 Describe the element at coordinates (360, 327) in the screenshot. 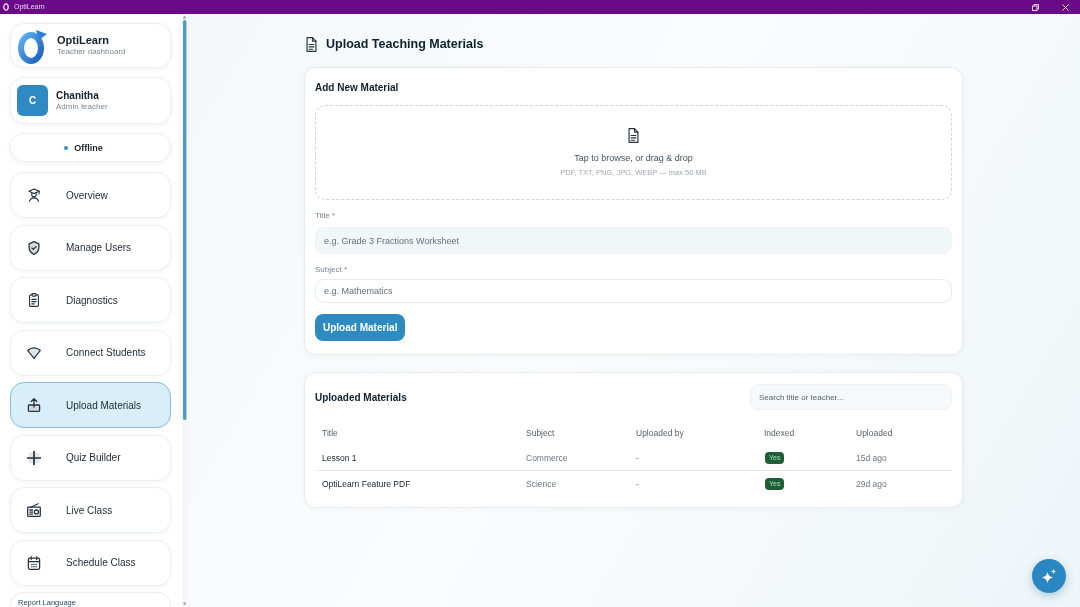

I see `upload-button: Upload Material` at that location.